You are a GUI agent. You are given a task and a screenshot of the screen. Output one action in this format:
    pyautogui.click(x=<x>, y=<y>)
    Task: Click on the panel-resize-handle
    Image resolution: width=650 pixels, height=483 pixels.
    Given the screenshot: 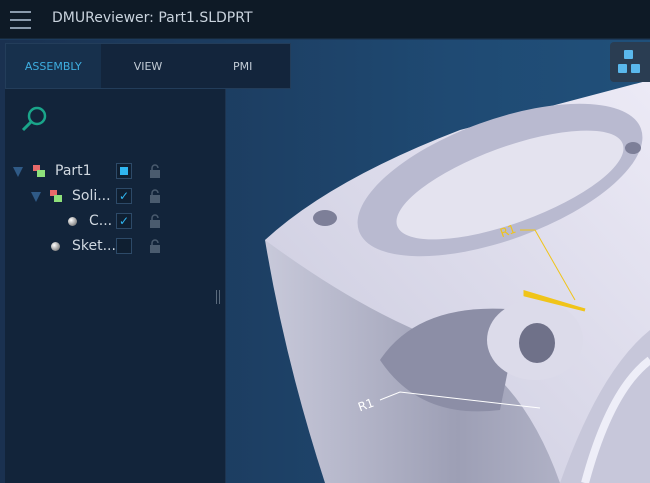 What is the action you would take?
    pyautogui.click(x=218, y=297)
    